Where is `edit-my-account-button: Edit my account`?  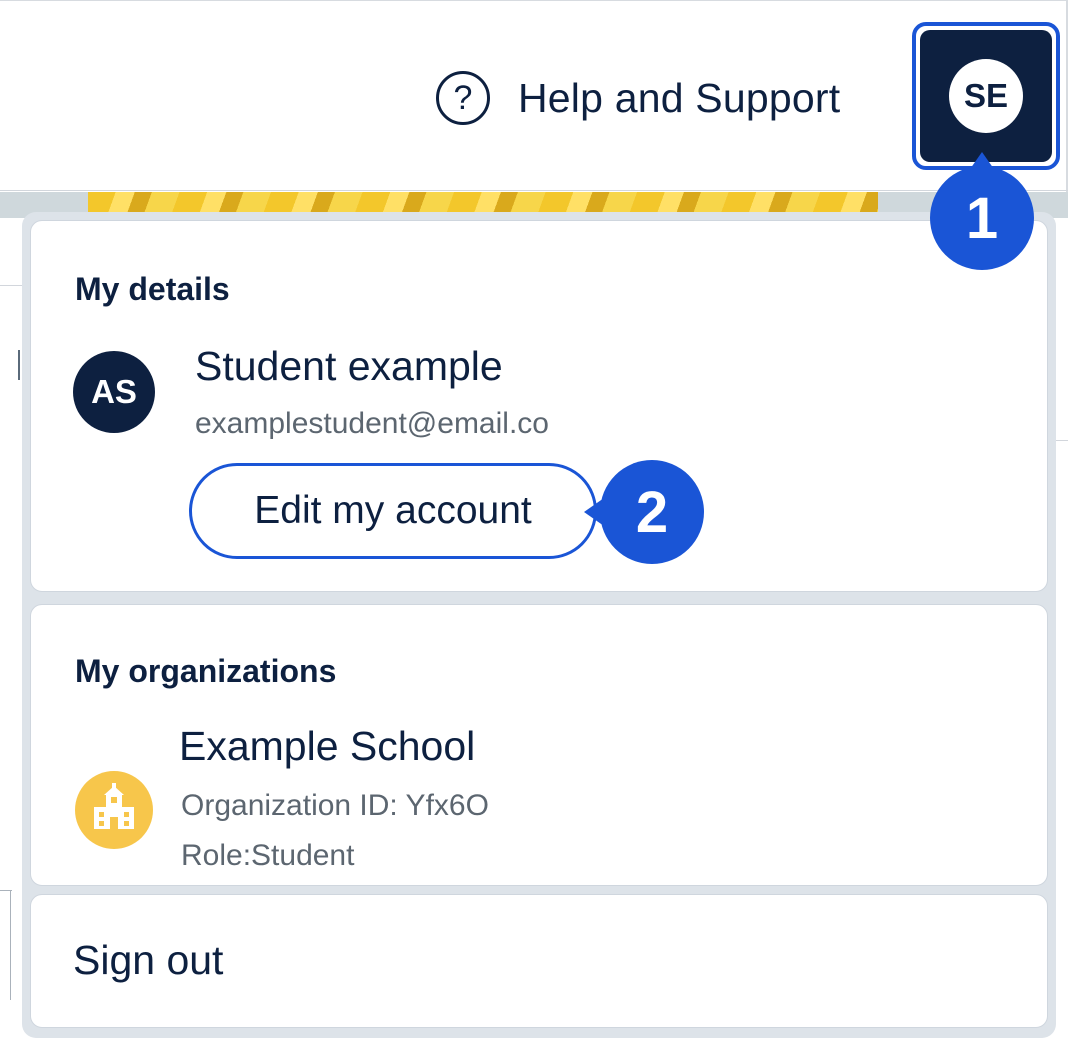 edit-my-account-button: Edit my account is located at coordinates (393, 511).